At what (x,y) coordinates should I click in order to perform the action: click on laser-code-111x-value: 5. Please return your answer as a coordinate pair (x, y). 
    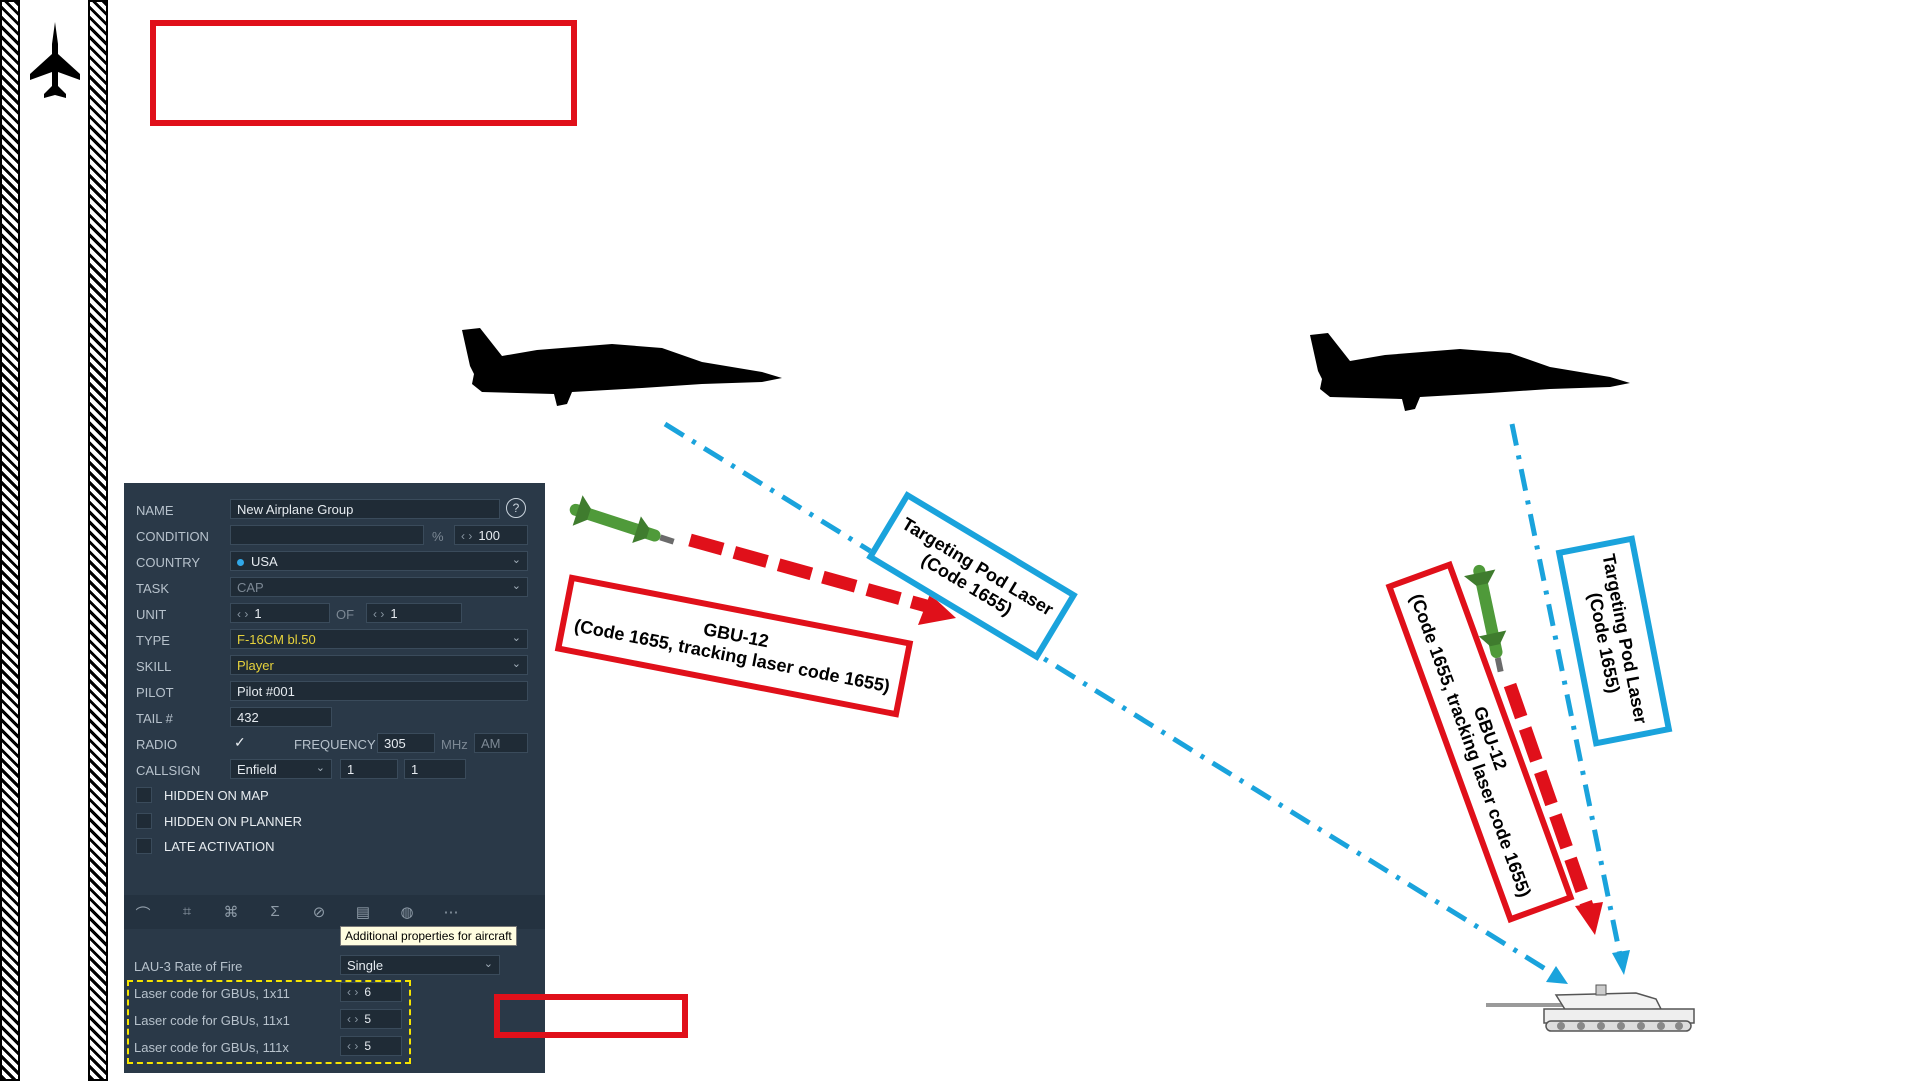
    Looking at the image, I should click on (368, 1046).